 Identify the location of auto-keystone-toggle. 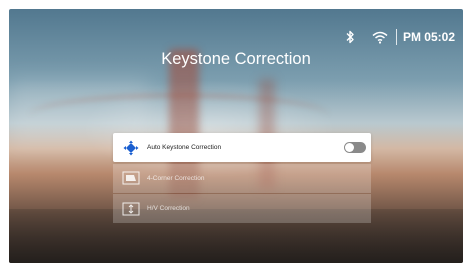
(355, 147).